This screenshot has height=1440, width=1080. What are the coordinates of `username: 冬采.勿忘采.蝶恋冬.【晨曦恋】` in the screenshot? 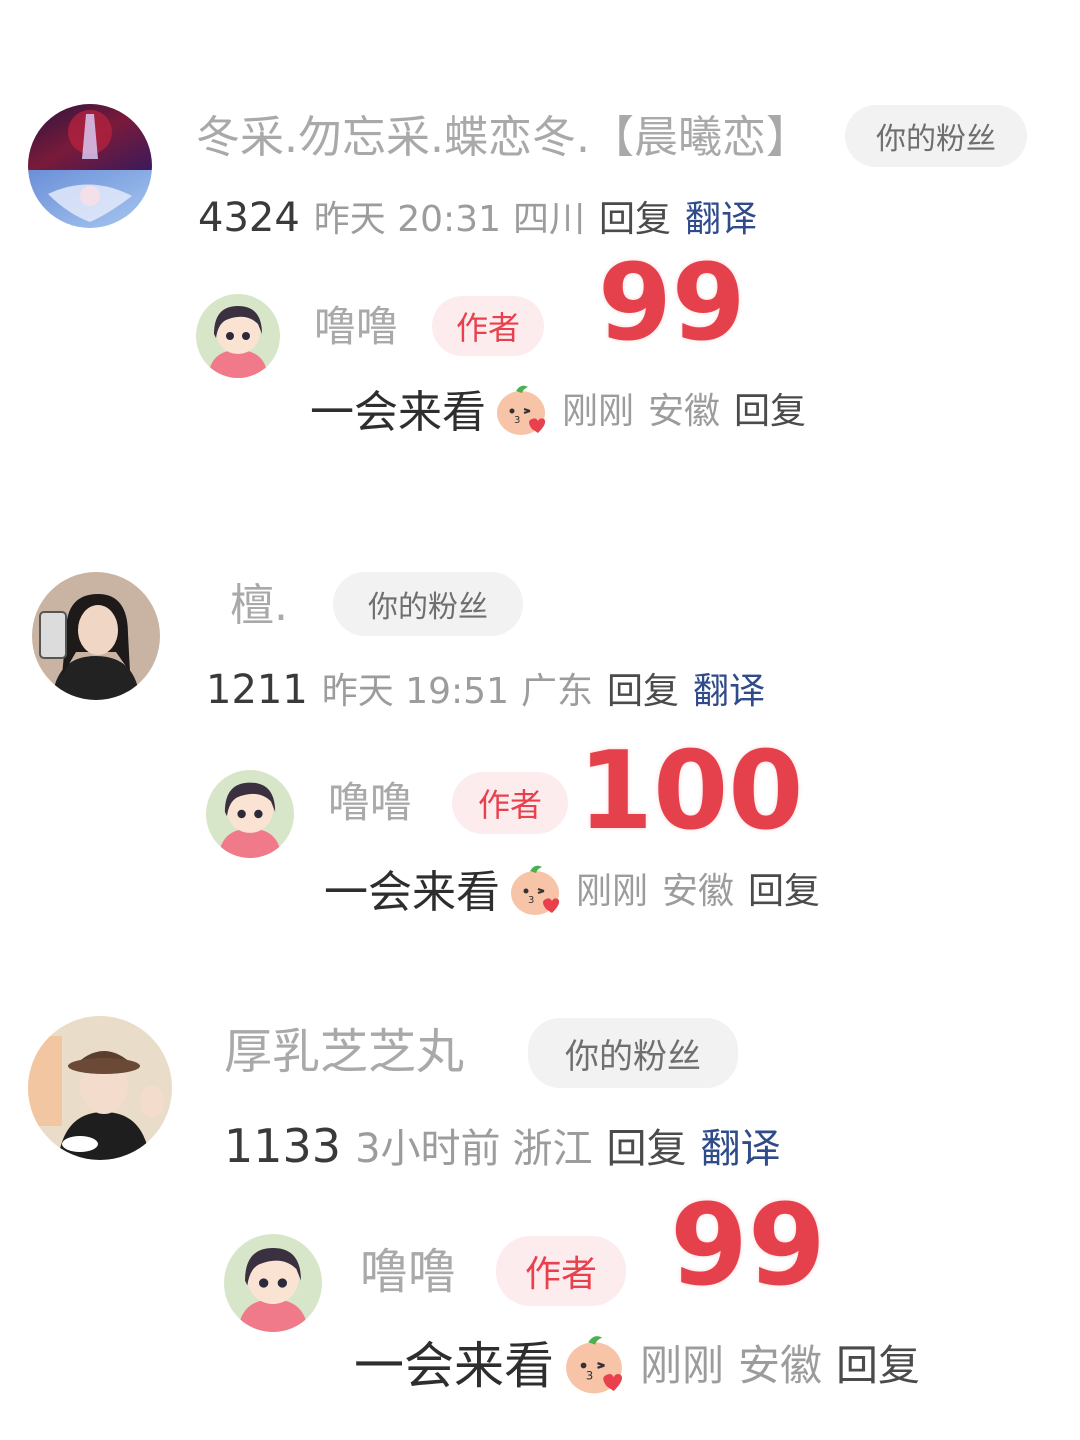 It's located at (503, 138).